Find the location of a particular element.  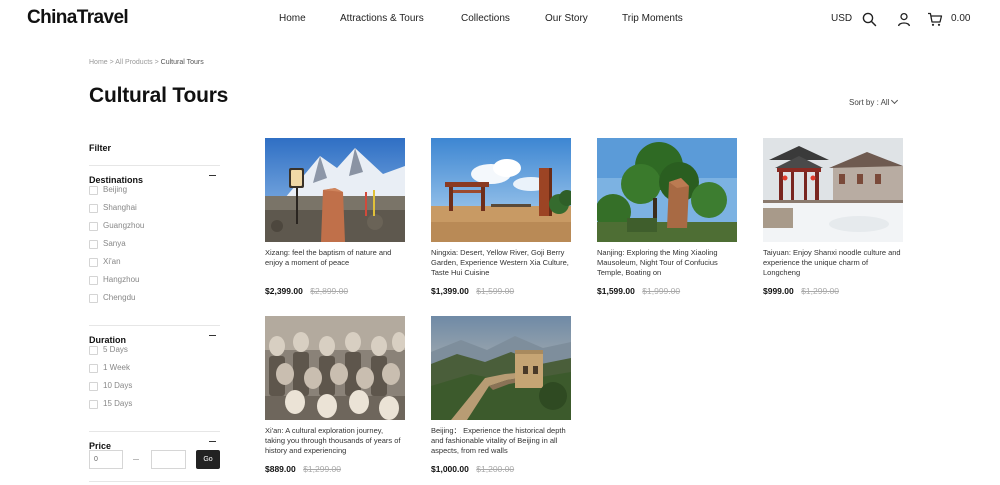

filter-option-label: 15 Days is located at coordinates (118, 403).